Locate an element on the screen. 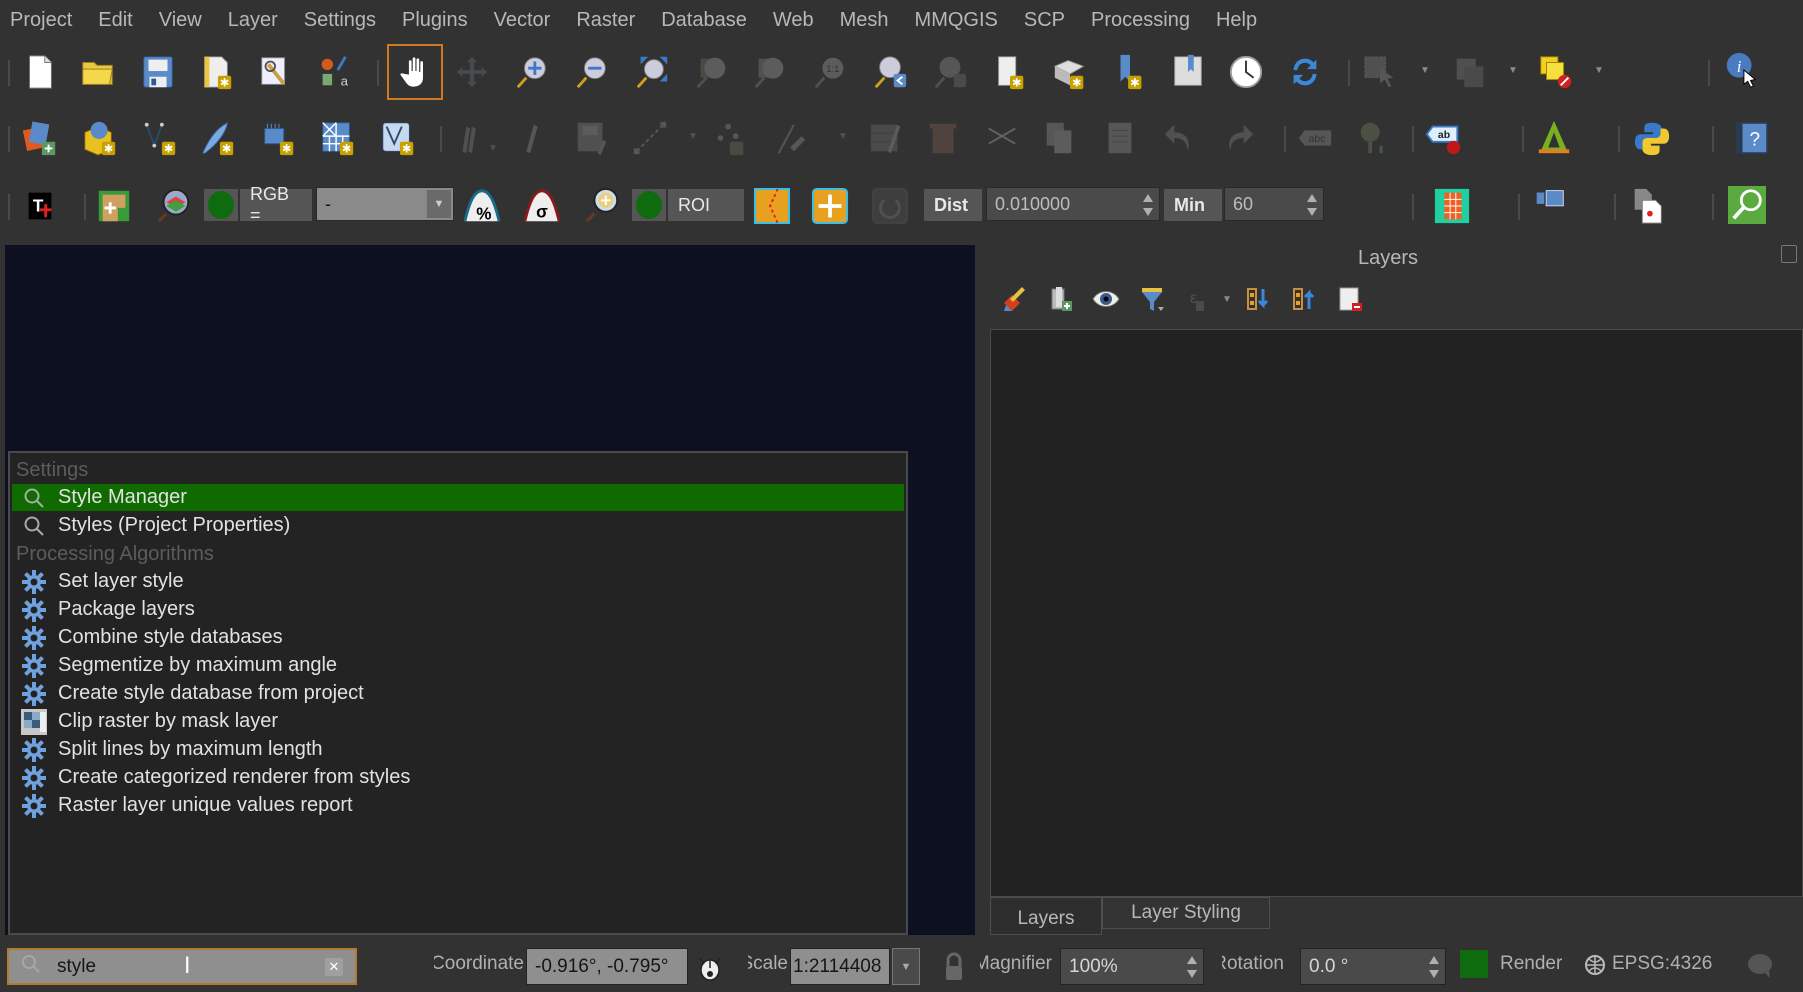  redo-icon is located at coordinates (1238, 138).